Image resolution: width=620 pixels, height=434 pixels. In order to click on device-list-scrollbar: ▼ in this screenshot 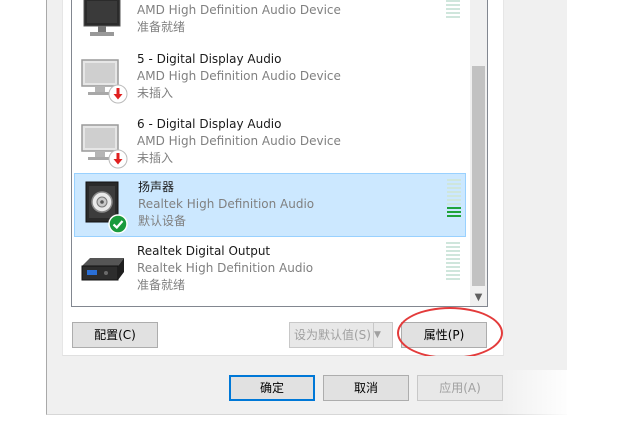, I will do `click(478, 153)`.